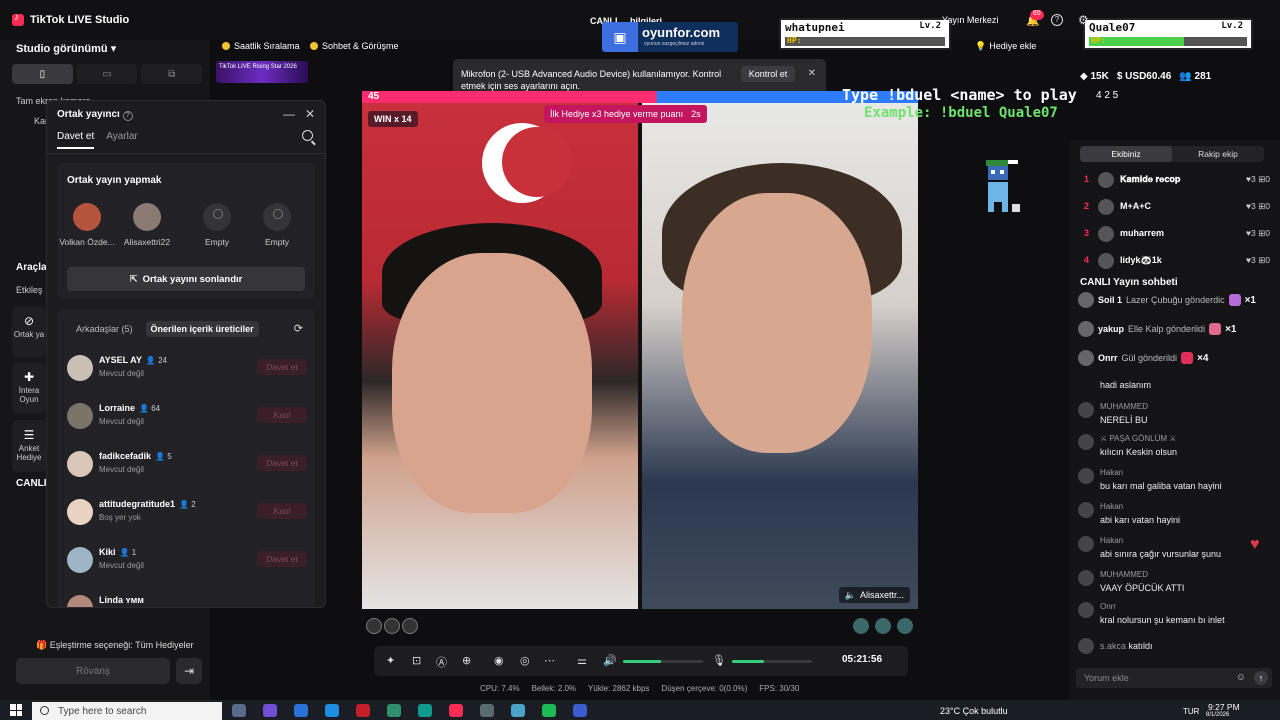  What do you see at coordinates (186, 279) in the screenshot?
I see `end-cohost-button: ⇱ Ortak yayını sonlandır` at bounding box center [186, 279].